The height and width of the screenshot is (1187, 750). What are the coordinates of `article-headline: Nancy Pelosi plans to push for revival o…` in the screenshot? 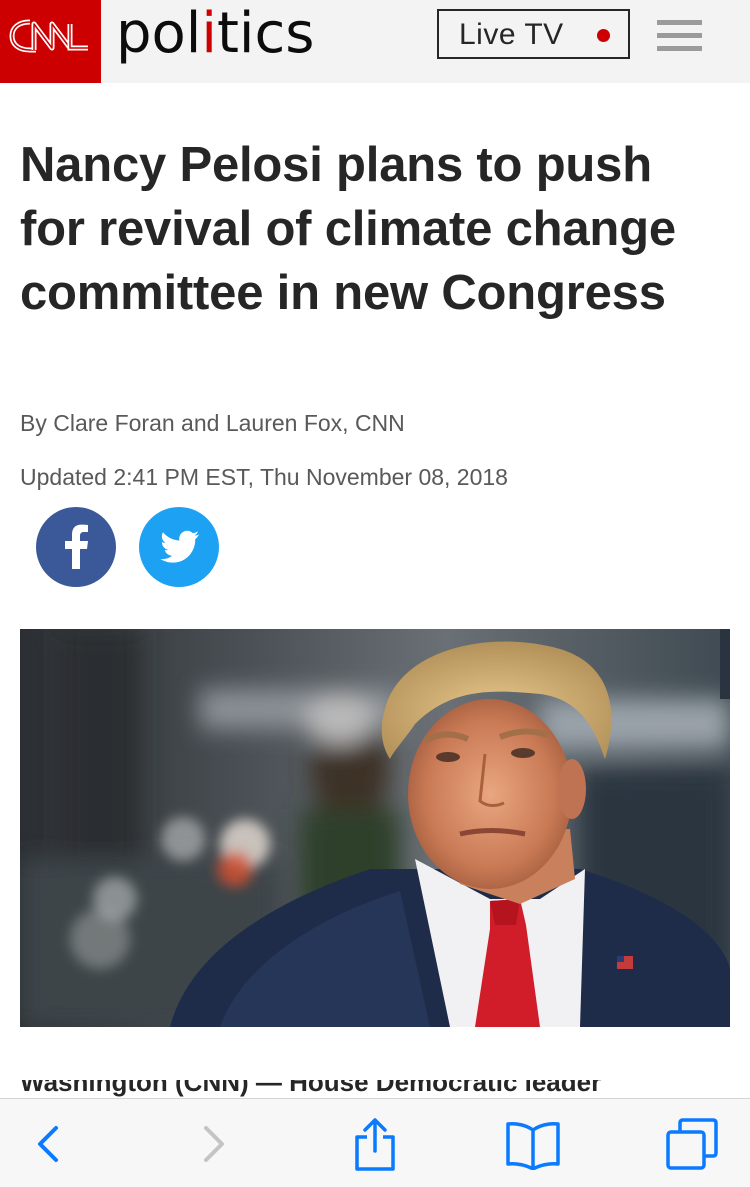 It's located at (348, 229).